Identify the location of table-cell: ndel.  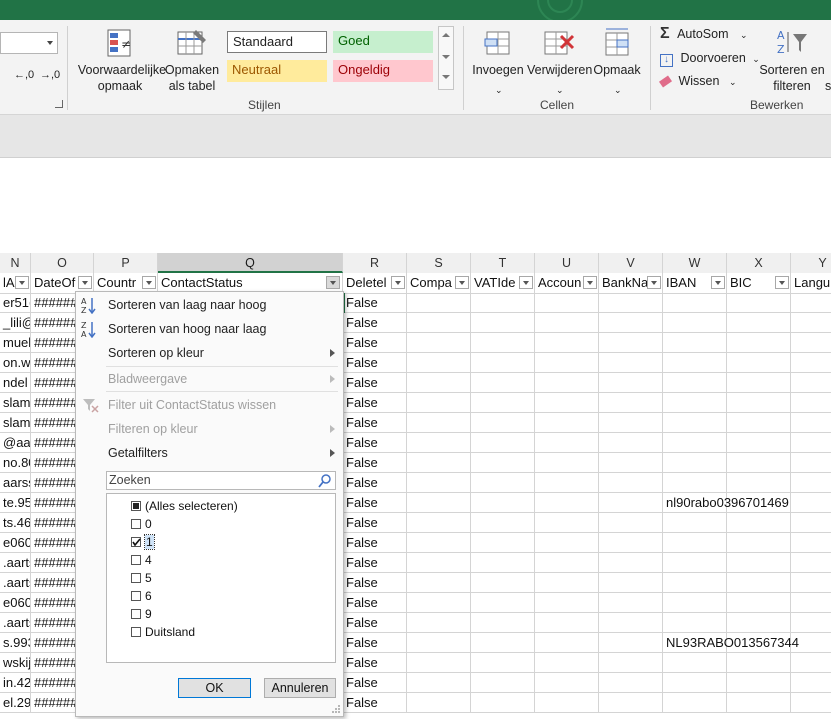
(15, 382).